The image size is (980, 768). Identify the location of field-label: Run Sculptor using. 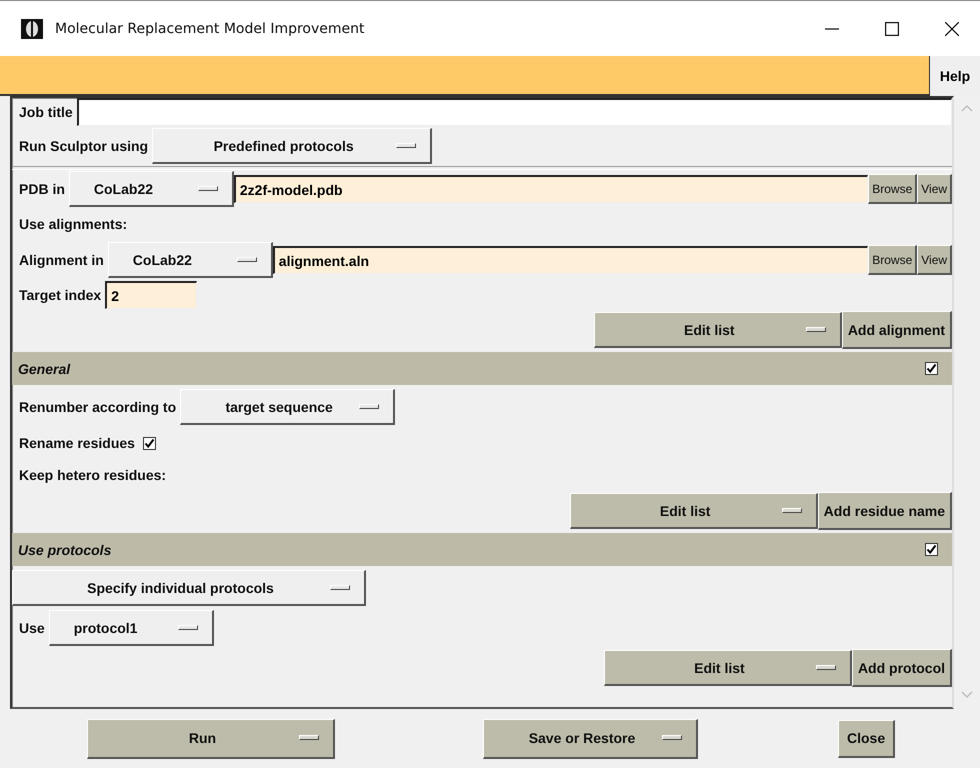
(83, 146).